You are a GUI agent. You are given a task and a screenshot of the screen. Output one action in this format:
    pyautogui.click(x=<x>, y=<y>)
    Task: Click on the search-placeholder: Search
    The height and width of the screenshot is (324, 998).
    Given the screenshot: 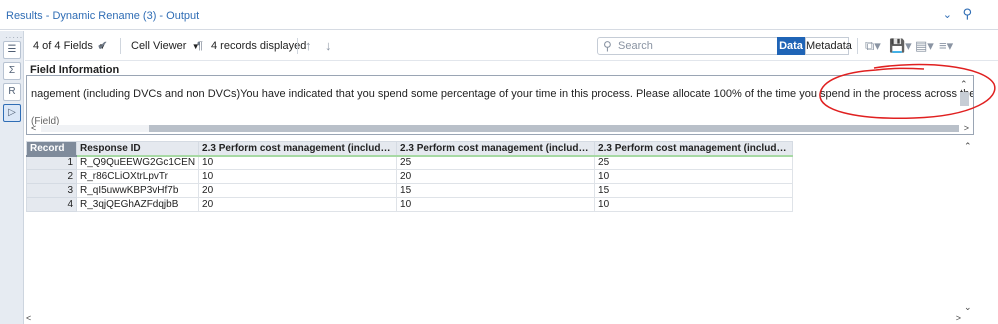 What is the action you would take?
    pyautogui.click(x=635, y=46)
    